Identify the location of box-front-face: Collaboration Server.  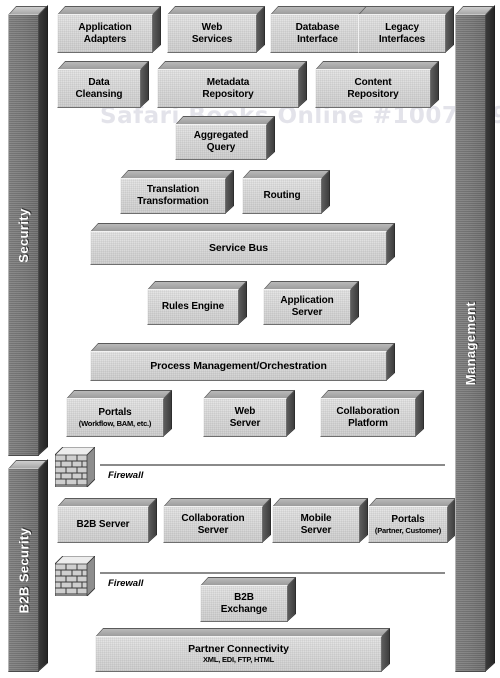
(213, 524).